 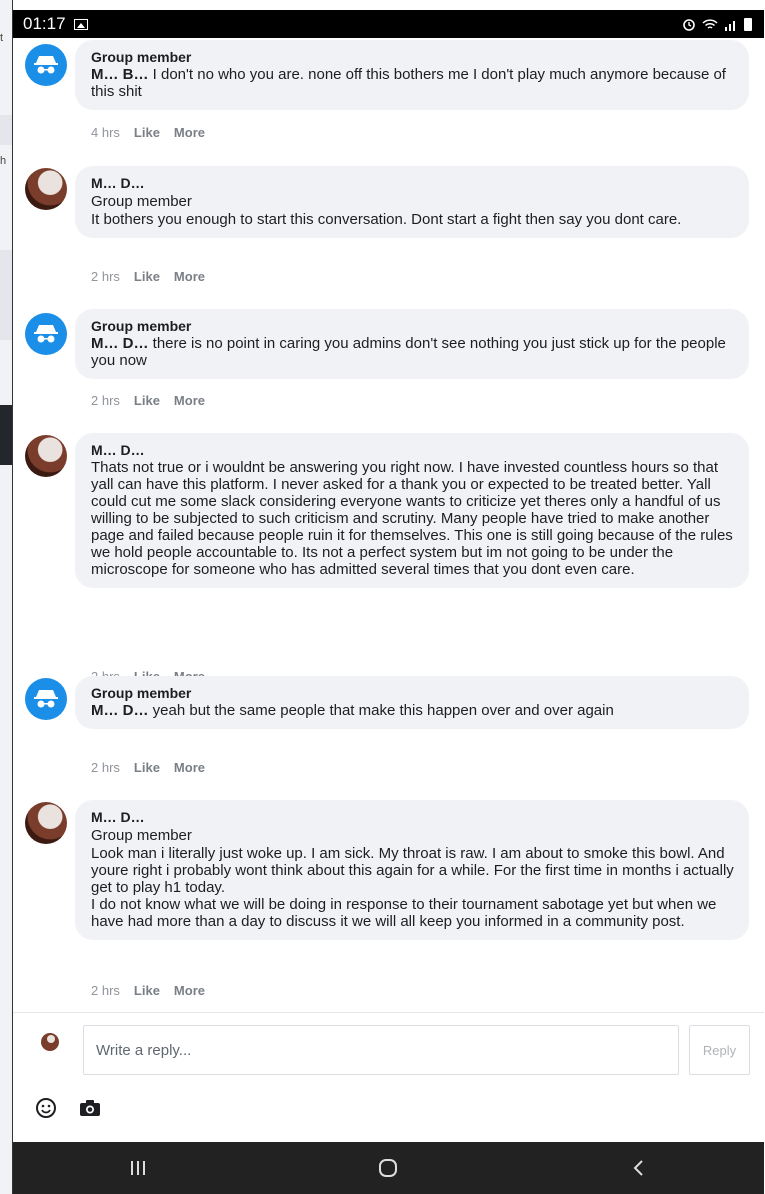 What do you see at coordinates (710, 23) in the screenshot?
I see `wifi-icon` at bounding box center [710, 23].